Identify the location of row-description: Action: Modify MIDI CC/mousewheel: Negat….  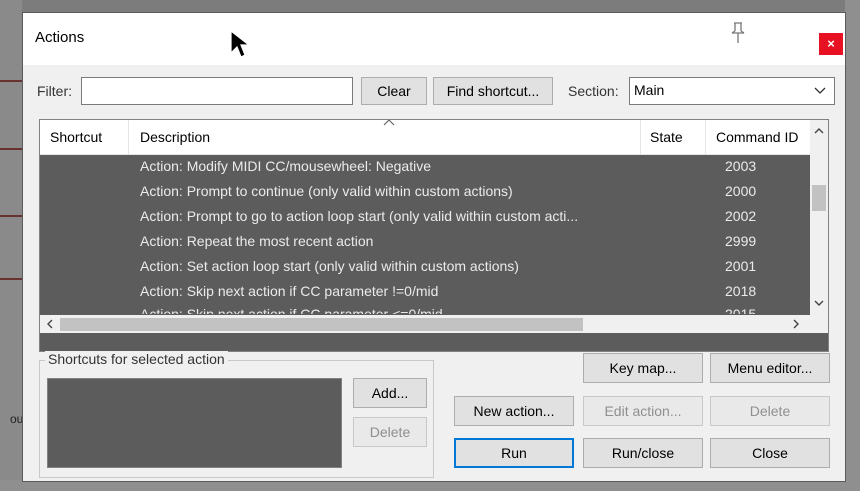
(285, 166).